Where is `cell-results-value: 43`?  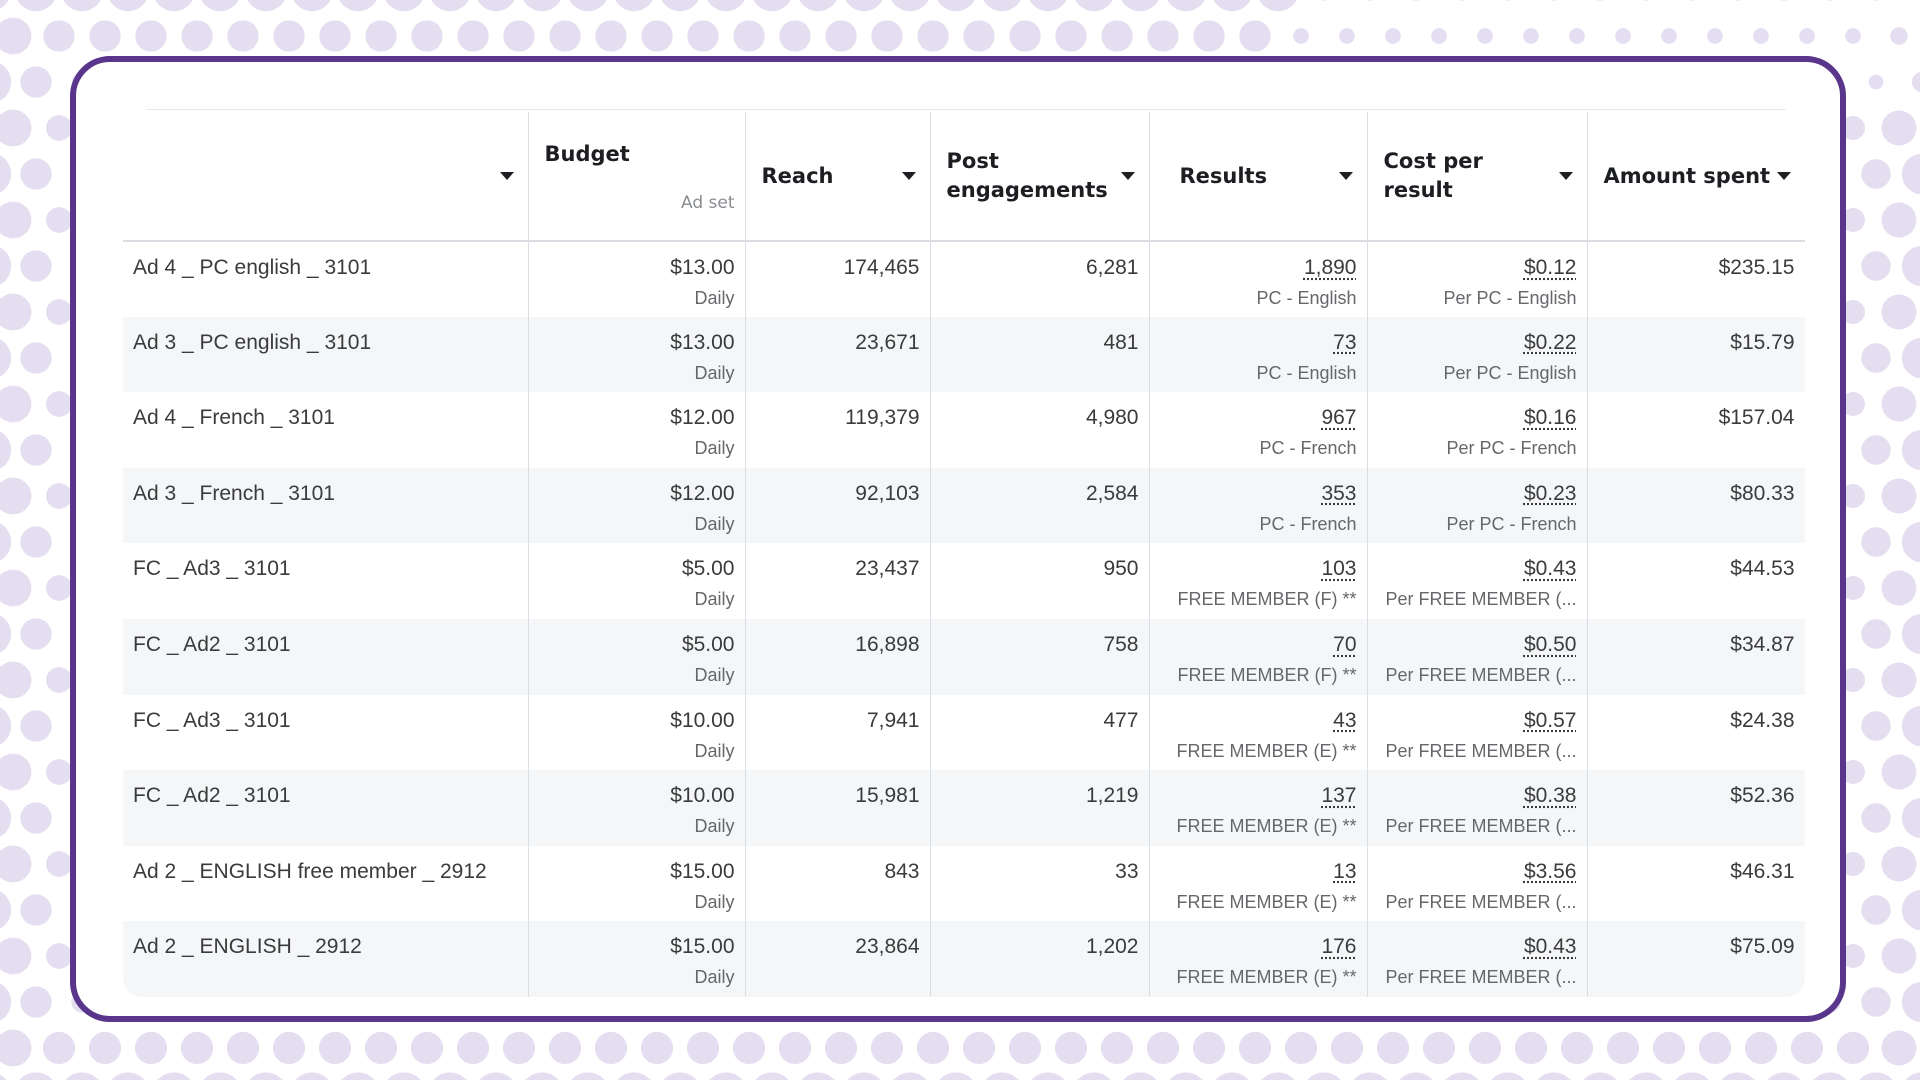 cell-results-value: 43 is located at coordinates (1344, 720).